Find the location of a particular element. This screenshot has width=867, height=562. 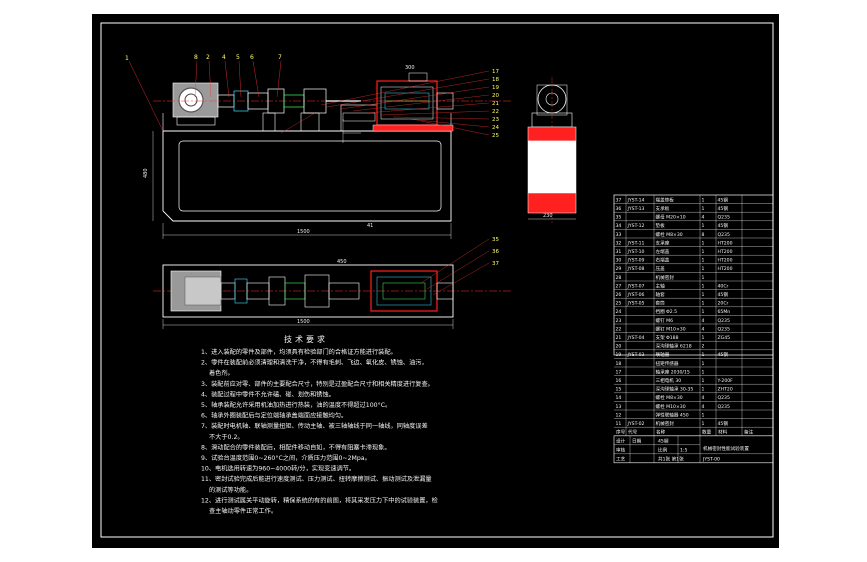

balloon-5: 5 is located at coordinates (238, 57).